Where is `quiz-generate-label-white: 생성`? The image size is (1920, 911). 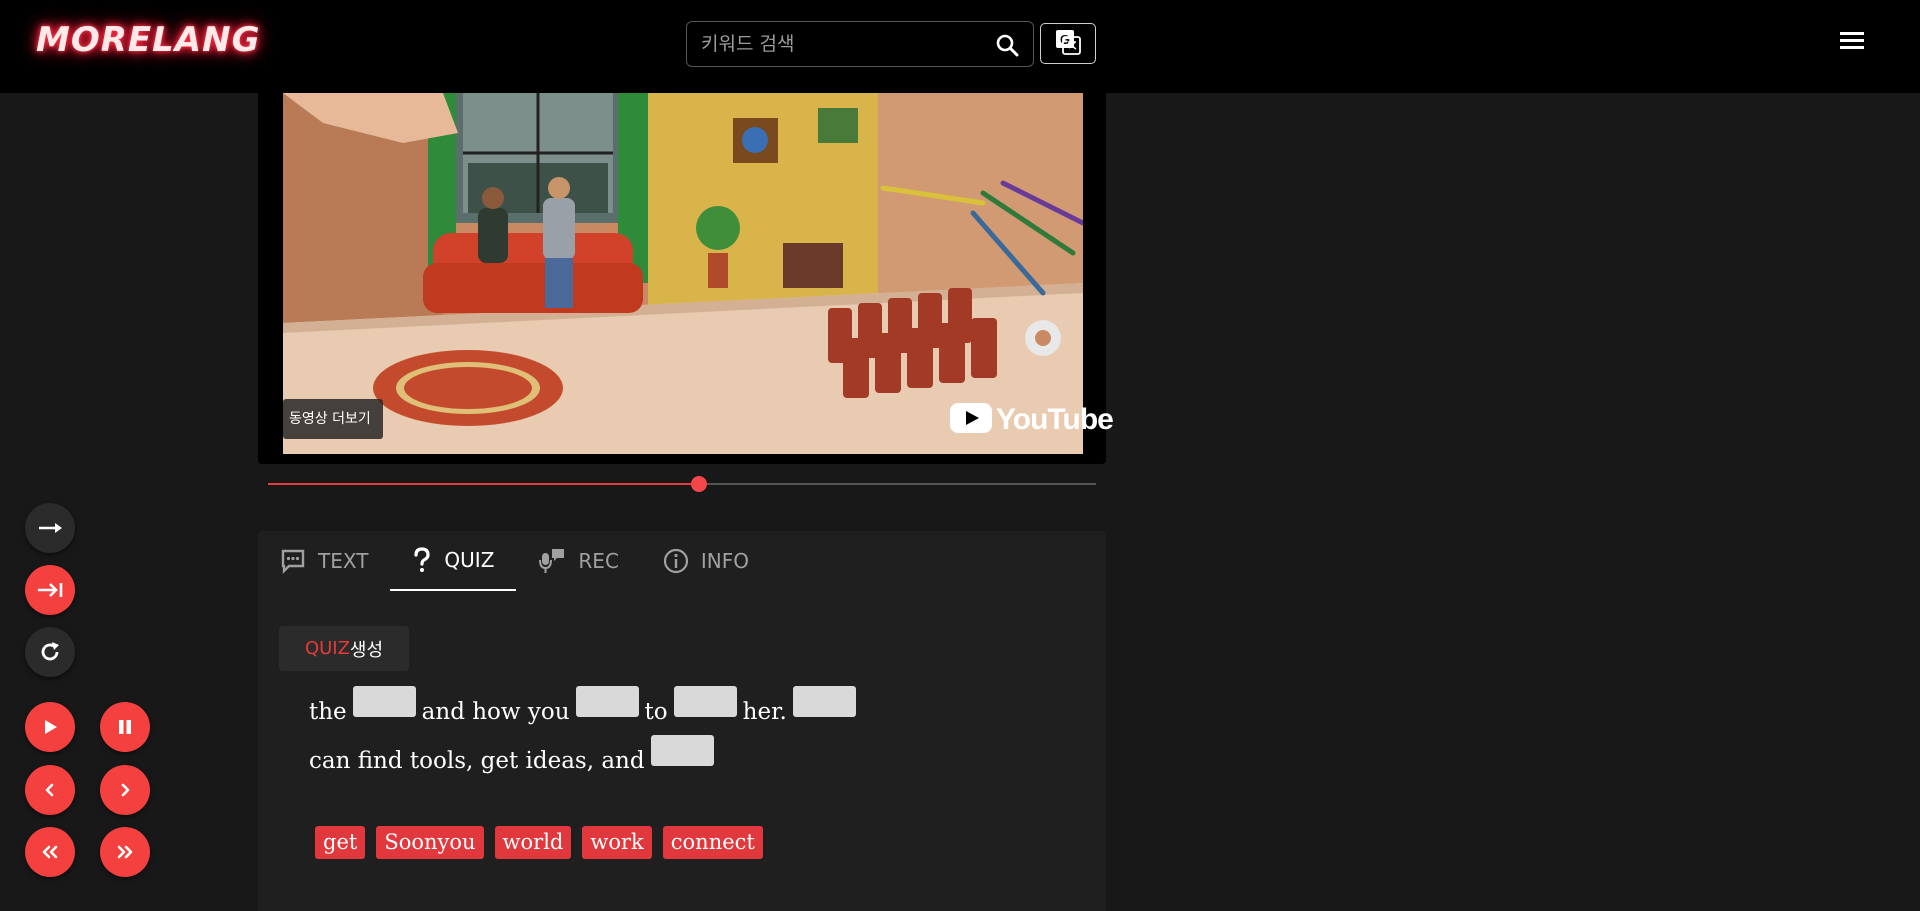
quiz-generate-label-white: 생성 is located at coordinates (366, 650).